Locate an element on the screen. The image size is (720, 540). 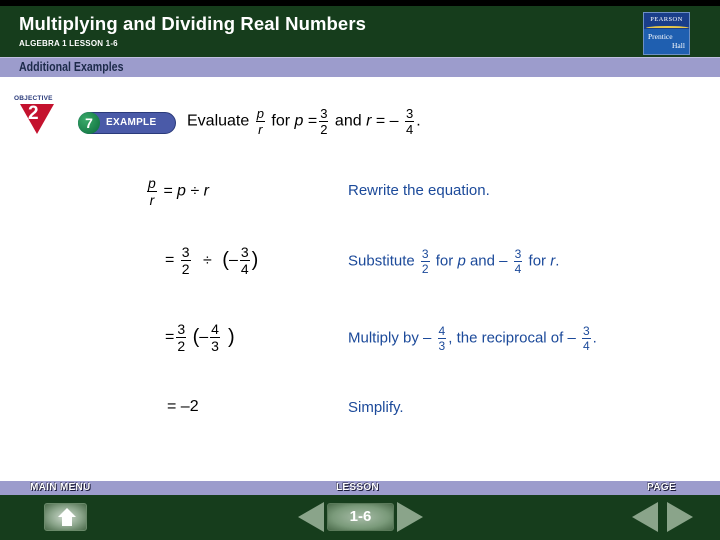
page-label: PAGE is located at coordinates (661, 487).